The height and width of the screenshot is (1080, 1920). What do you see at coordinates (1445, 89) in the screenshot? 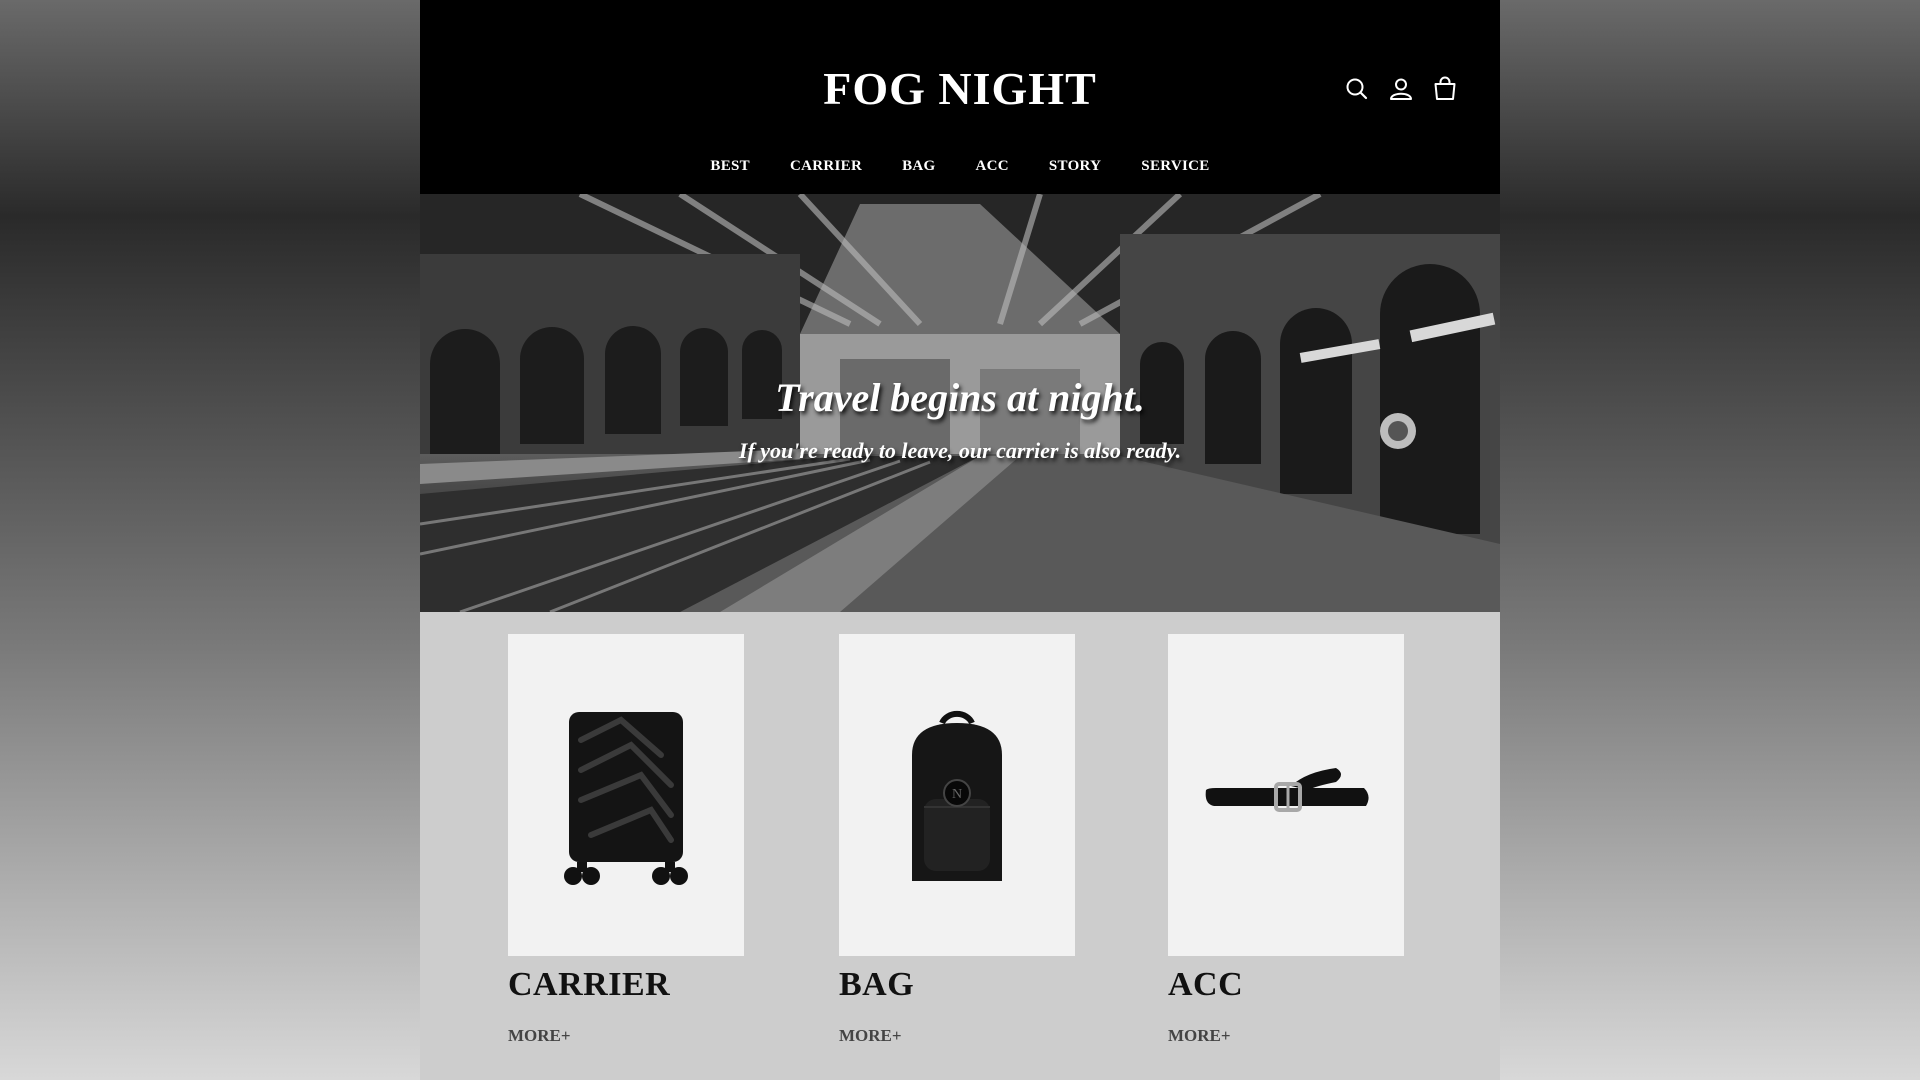
I see `shopping-bag-icon` at bounding box center [1445, 89].